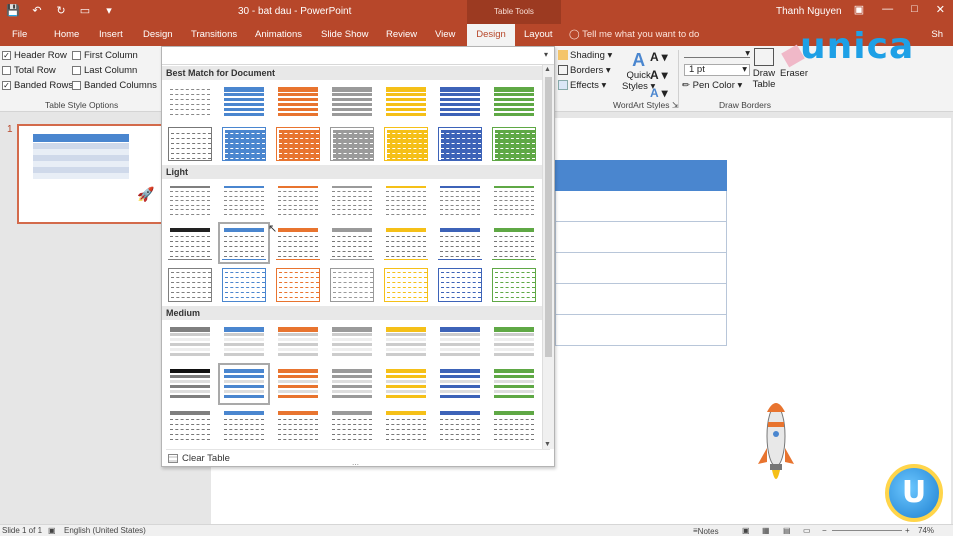 This screenshot has height=536, width=953. Describe the element at coordinates (214, 35) in the screenshot. I see `tab-transitions: Transitions` at that location.